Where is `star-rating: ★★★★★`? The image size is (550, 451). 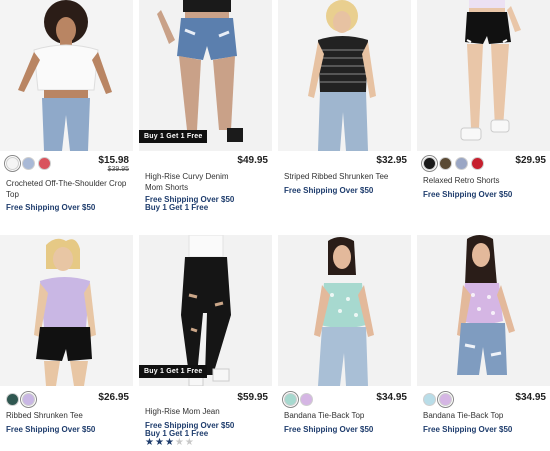
star-rating: ★★★★★ is located at coordinates (170, 442).